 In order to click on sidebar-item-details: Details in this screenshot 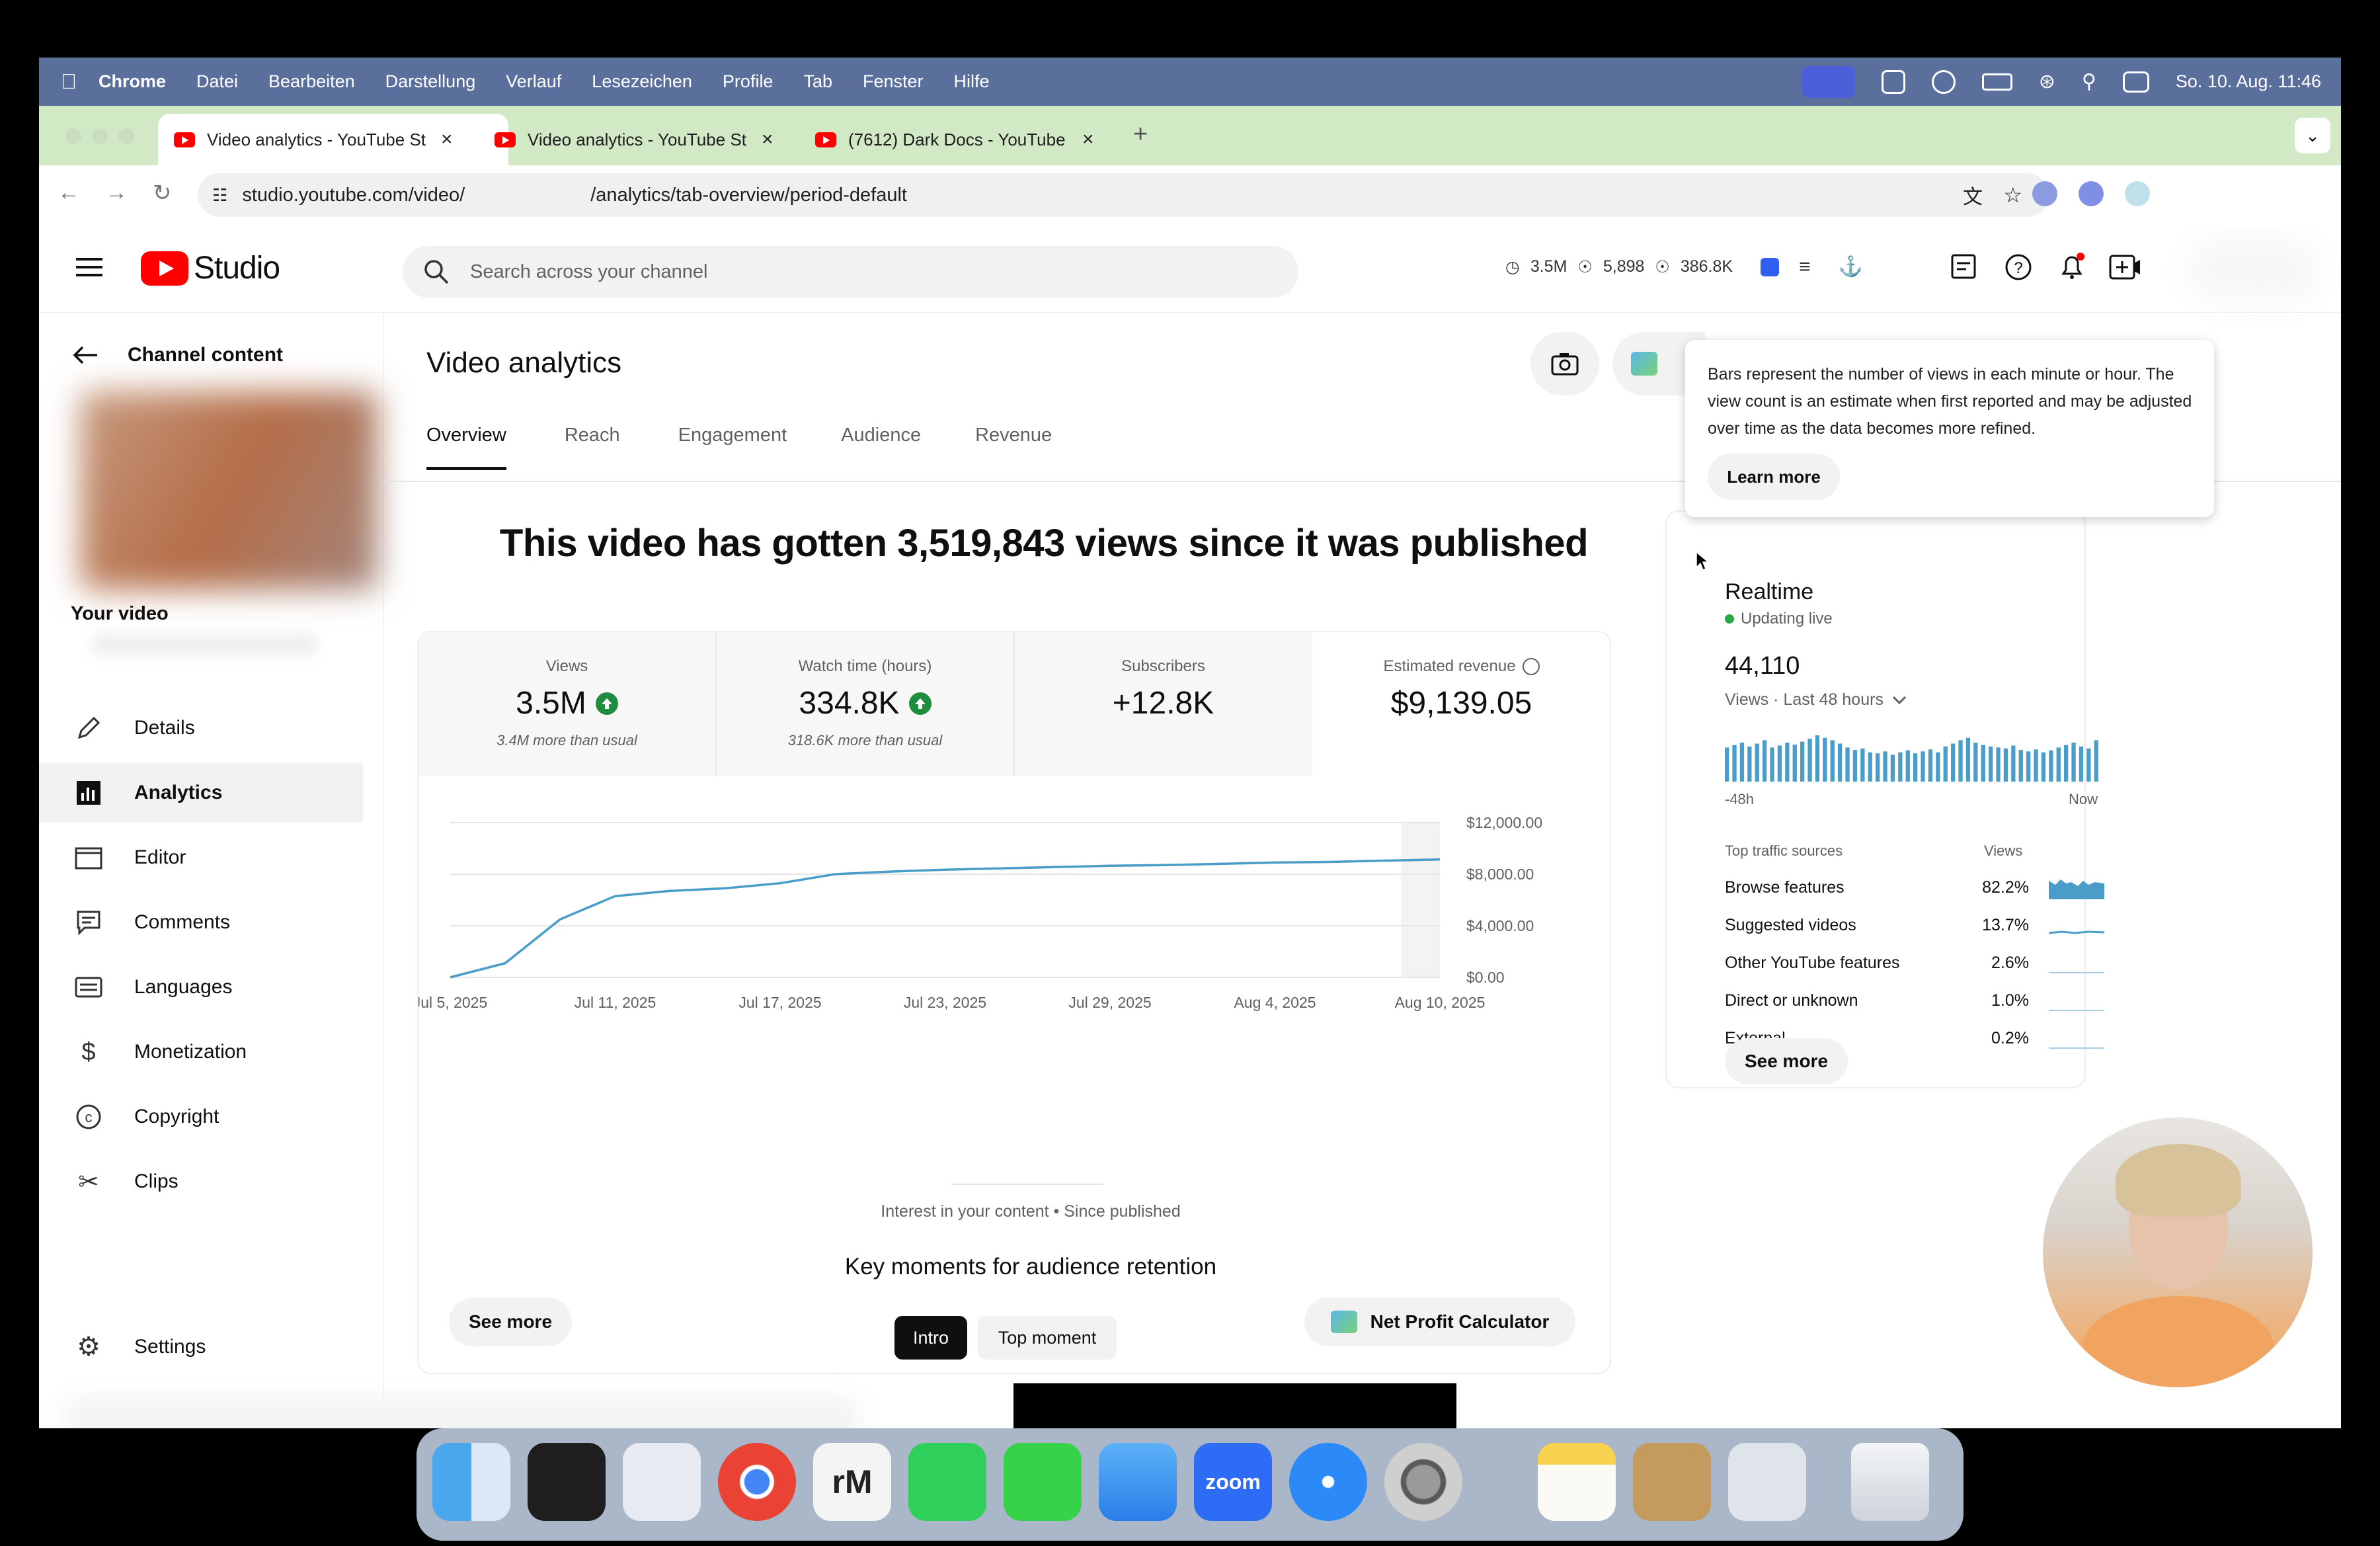, I will do `click(201, 728)`.